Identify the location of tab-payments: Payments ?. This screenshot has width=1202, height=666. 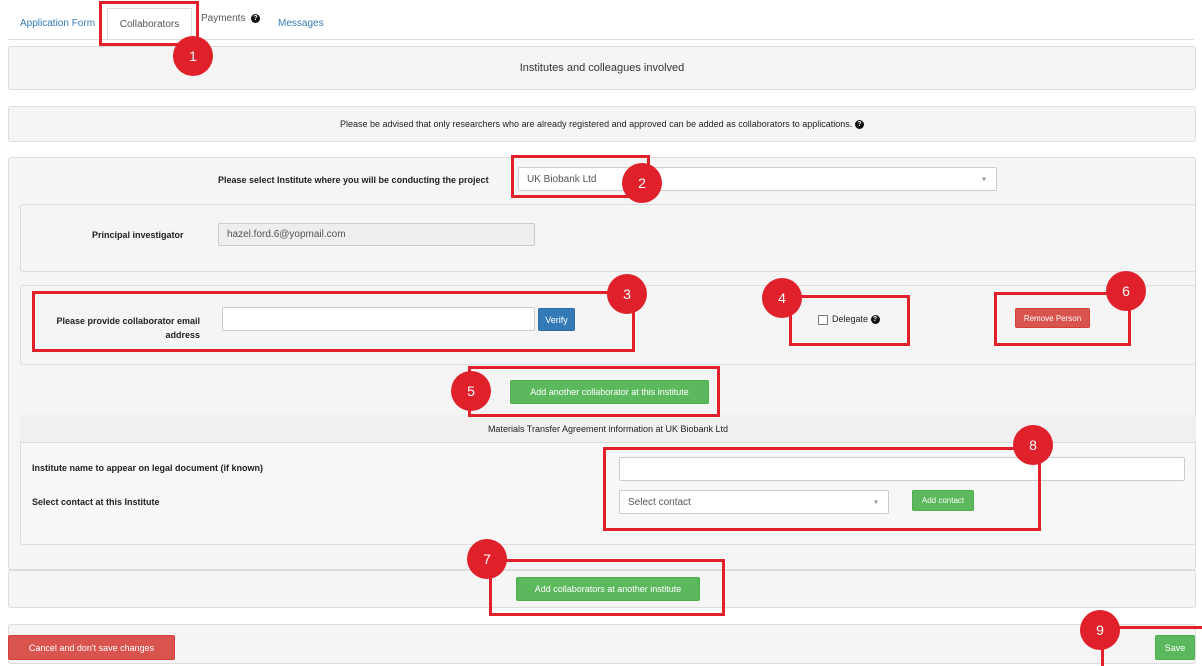
(231, 18).